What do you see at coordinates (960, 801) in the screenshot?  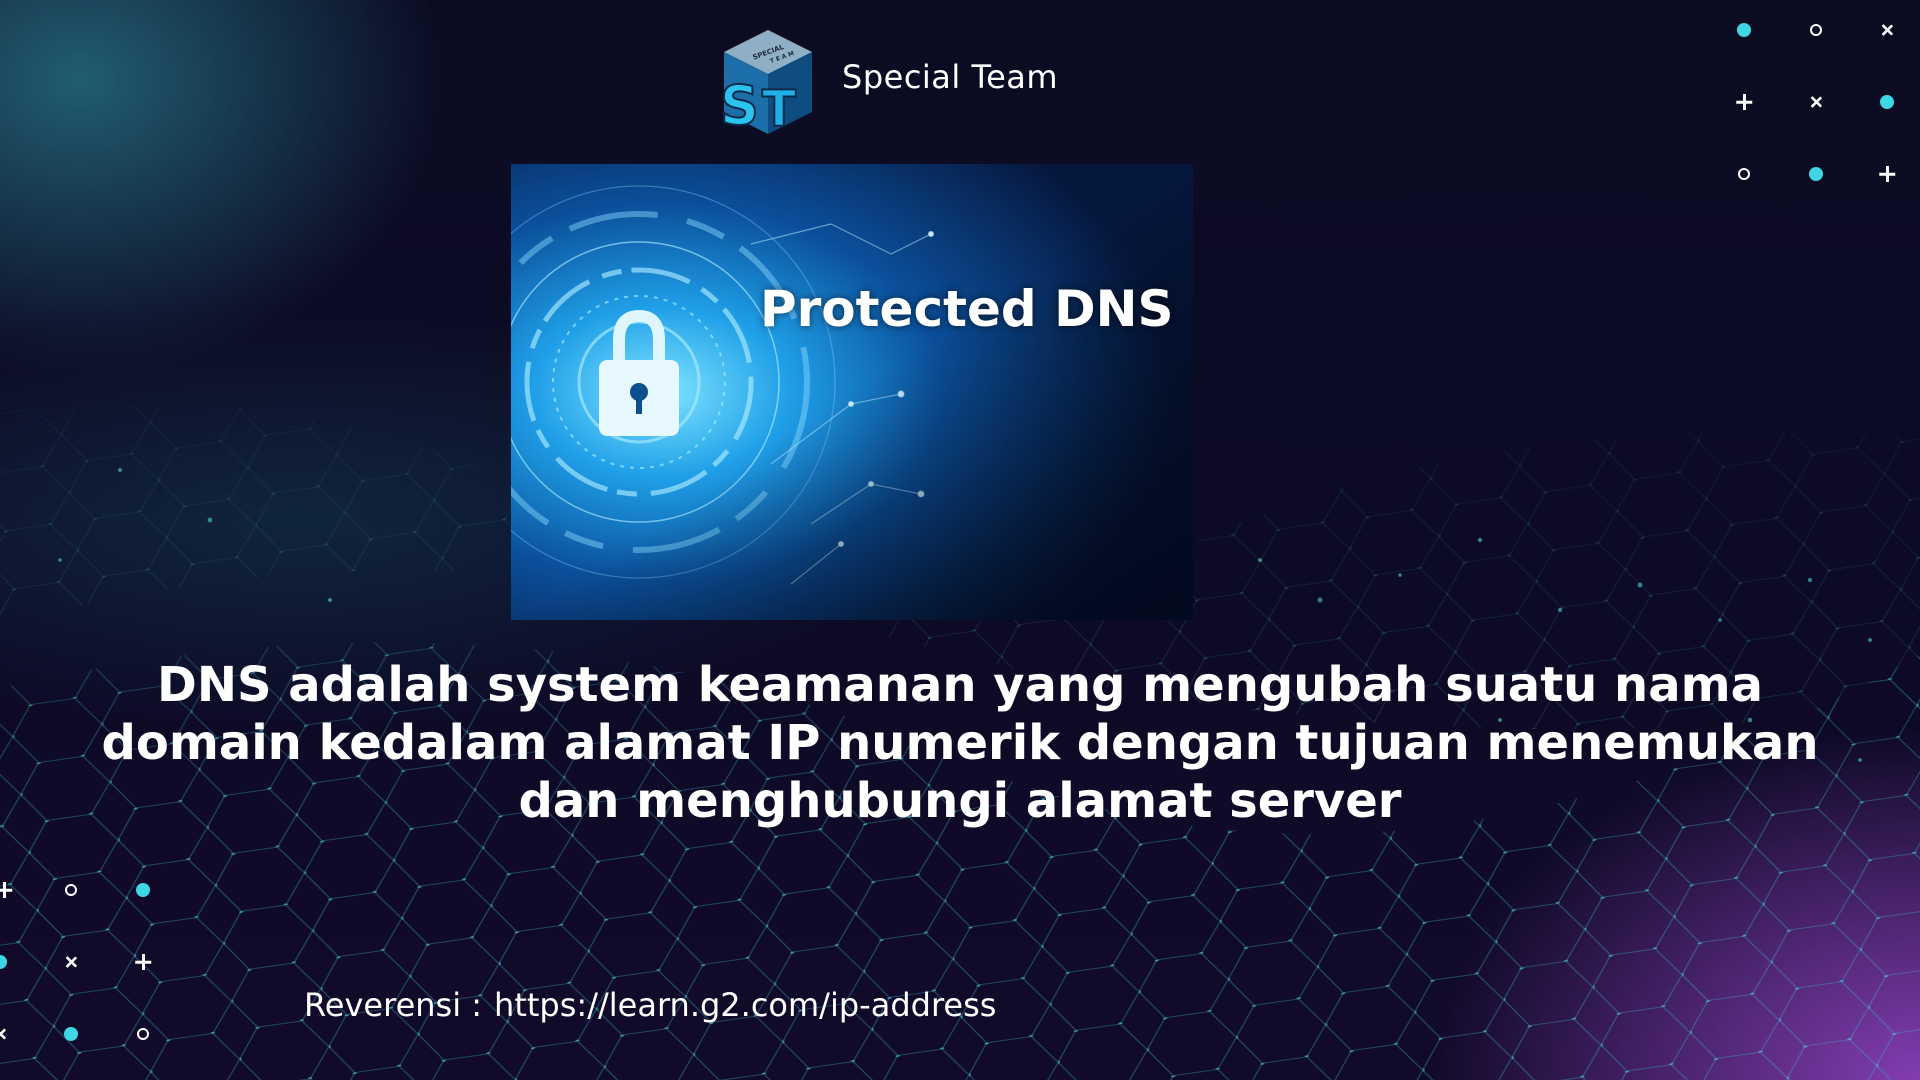 I see `description-line: dan menghubungi alamat server` at bounding box center [960, 801].